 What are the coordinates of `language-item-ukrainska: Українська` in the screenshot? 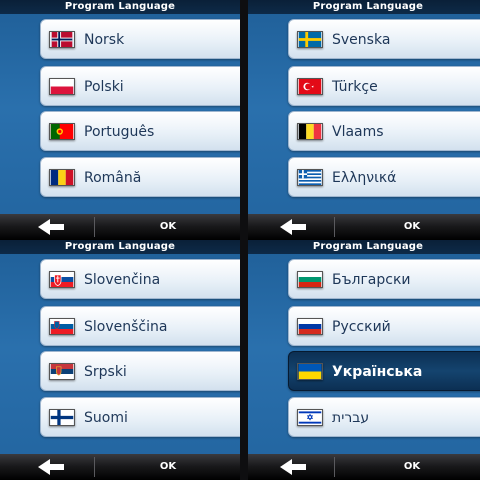 It's located at (384, 371).